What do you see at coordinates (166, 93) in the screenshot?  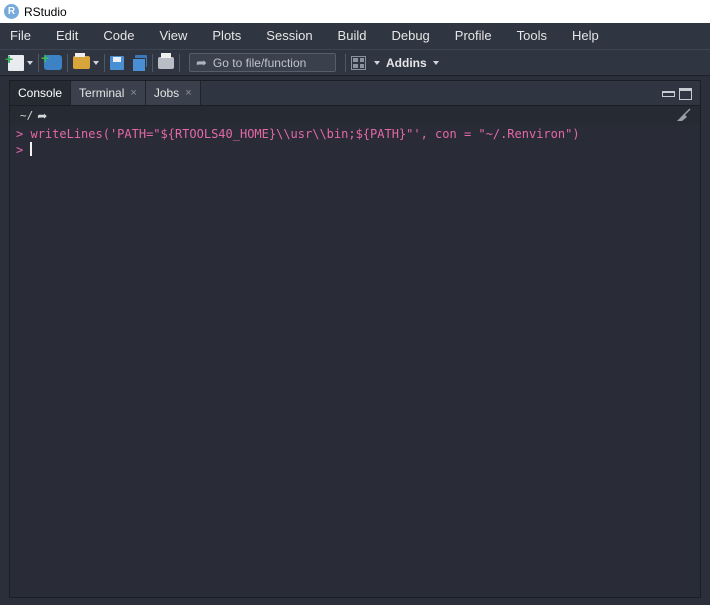 I see `tab-jobs-label: Jobs` at bounding box center [166, 93].